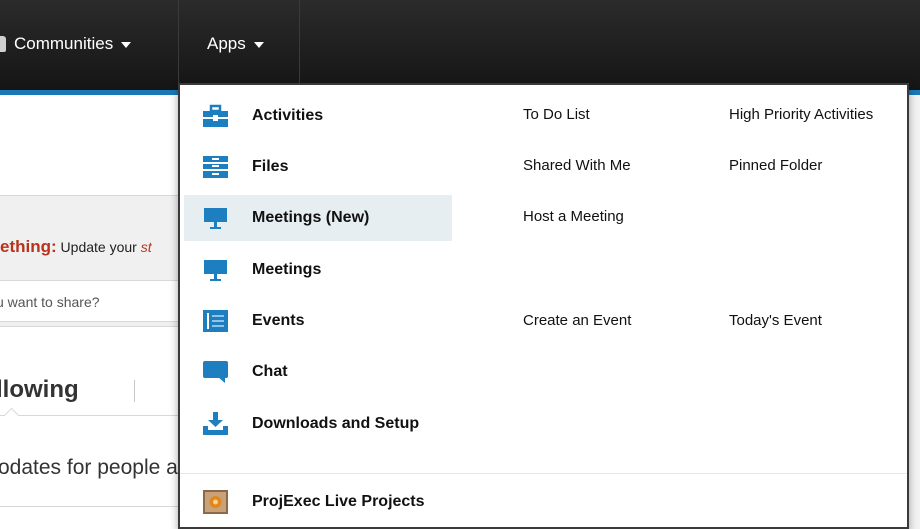  What do you see at coordinates (287, 269) in the screenshot?
I see `menu-item-label: Meetings` at bounding box center [287, 269].